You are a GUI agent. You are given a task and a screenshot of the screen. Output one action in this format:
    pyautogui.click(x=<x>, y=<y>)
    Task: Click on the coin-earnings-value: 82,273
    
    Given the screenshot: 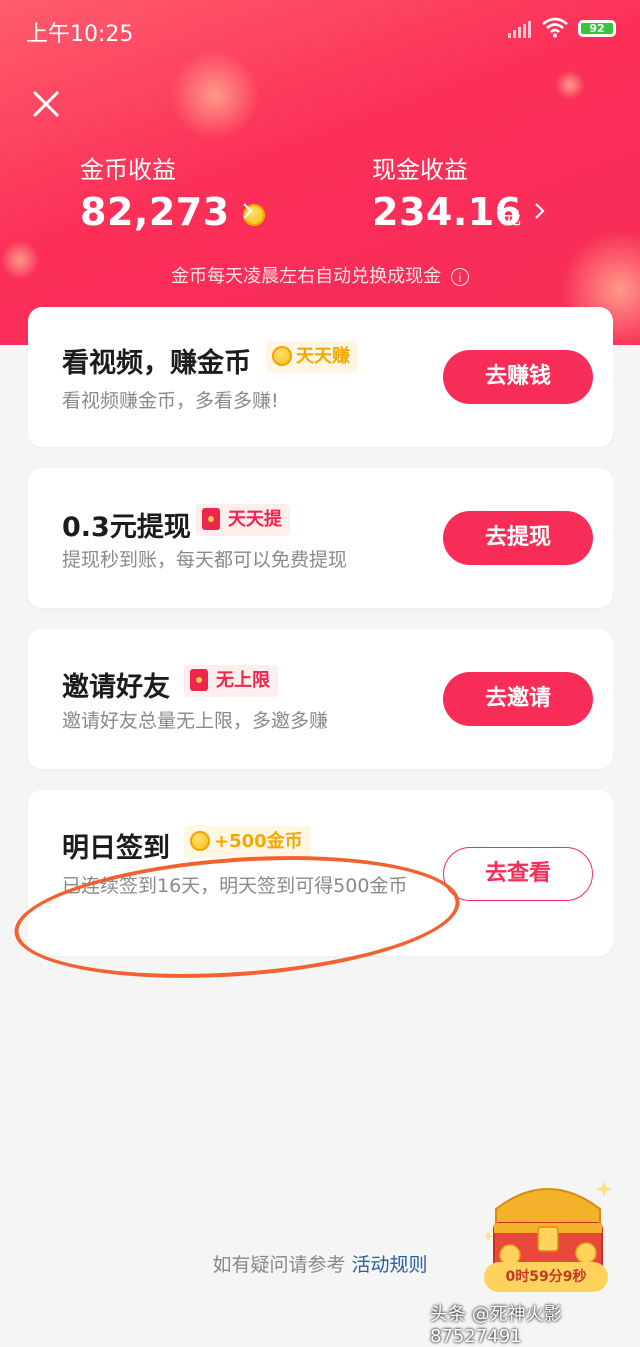 What is the action you would take?
    pyautogui.click(x=173, y=212)
    